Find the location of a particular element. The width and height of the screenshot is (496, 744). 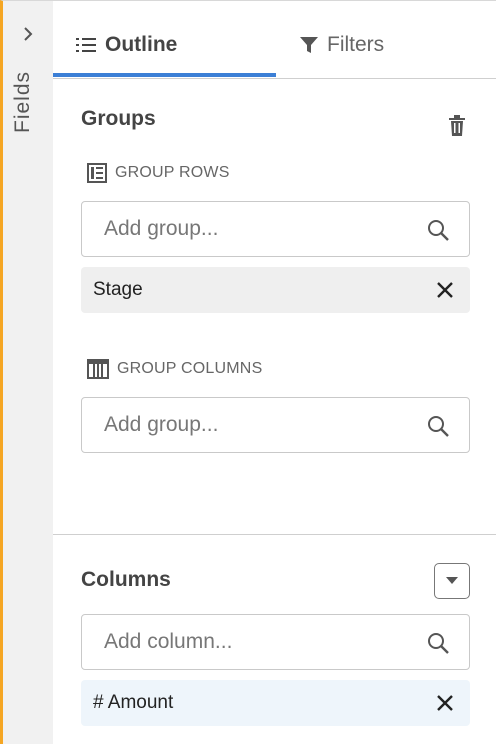

group-rows-search-field is located at coordinates (275, 229).